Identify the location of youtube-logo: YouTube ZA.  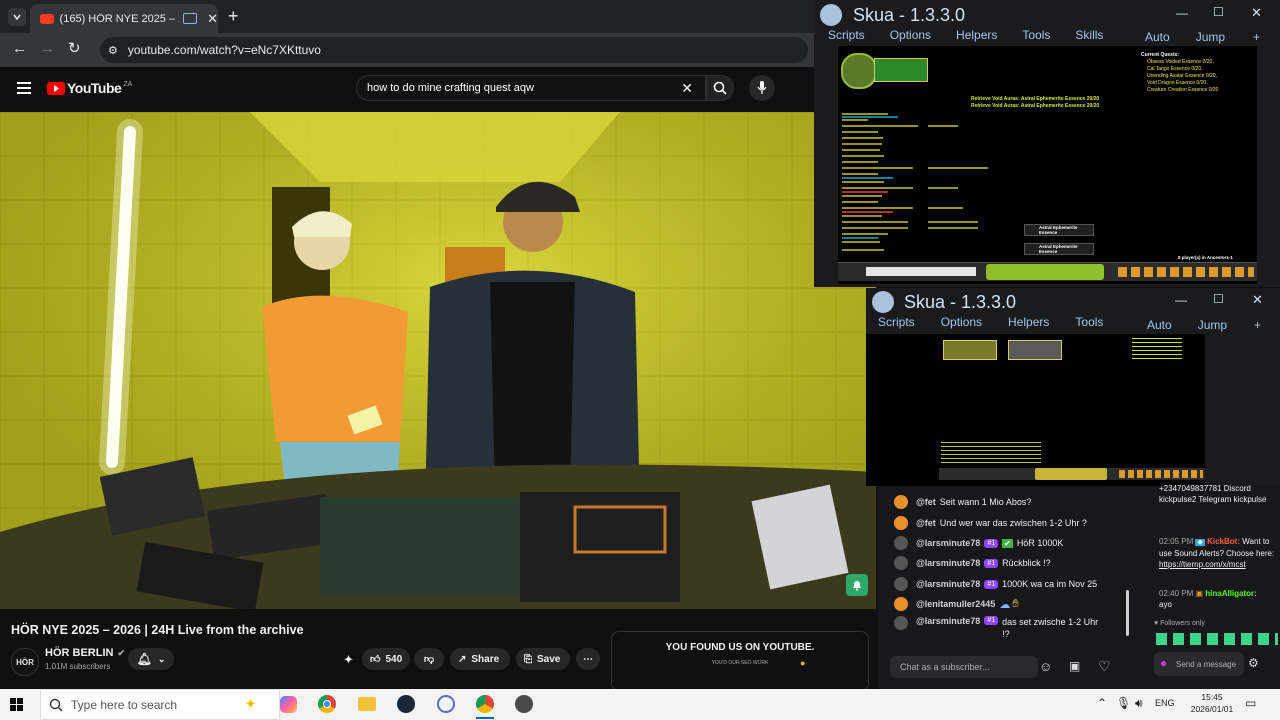
(89, 88).